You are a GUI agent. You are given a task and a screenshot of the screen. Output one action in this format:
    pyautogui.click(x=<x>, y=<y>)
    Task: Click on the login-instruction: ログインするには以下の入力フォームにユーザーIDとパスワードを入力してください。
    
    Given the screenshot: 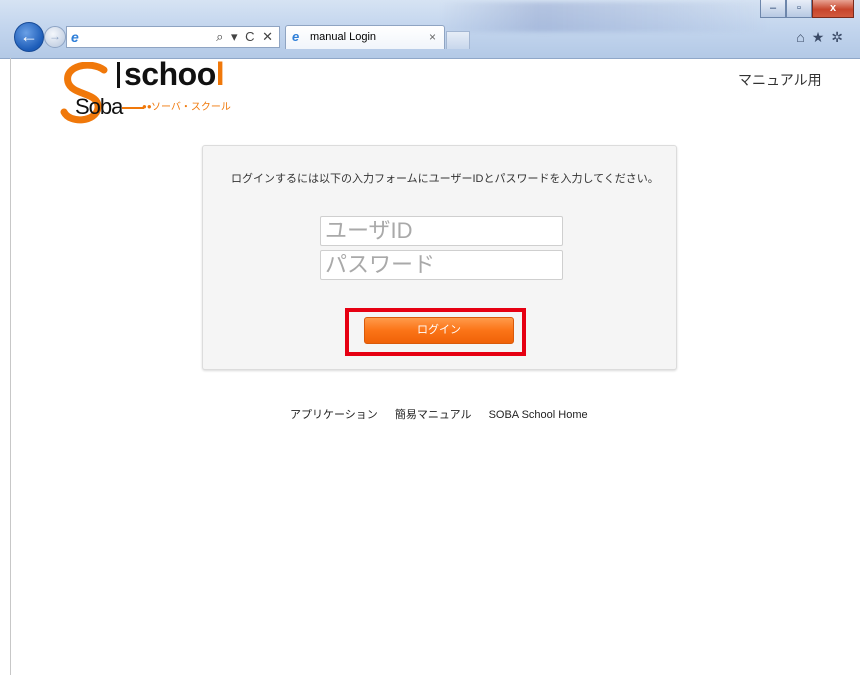 What is the action you would take?
    pyautogui.click(x=445, y=179)
    